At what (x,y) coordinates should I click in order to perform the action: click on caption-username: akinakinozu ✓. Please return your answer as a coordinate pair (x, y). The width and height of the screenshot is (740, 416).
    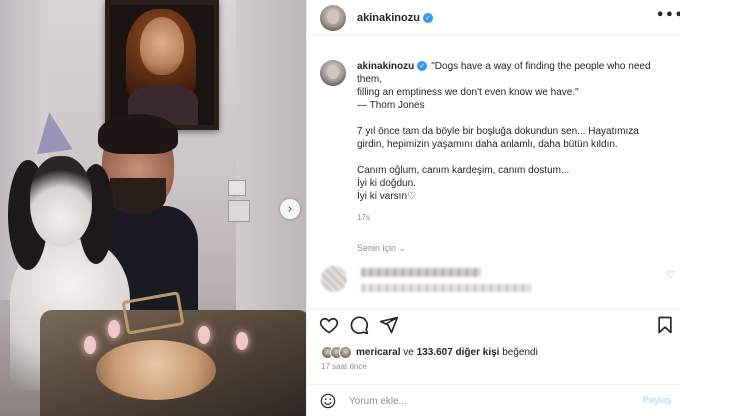
    Looking at the image, I should click on (392, 66).